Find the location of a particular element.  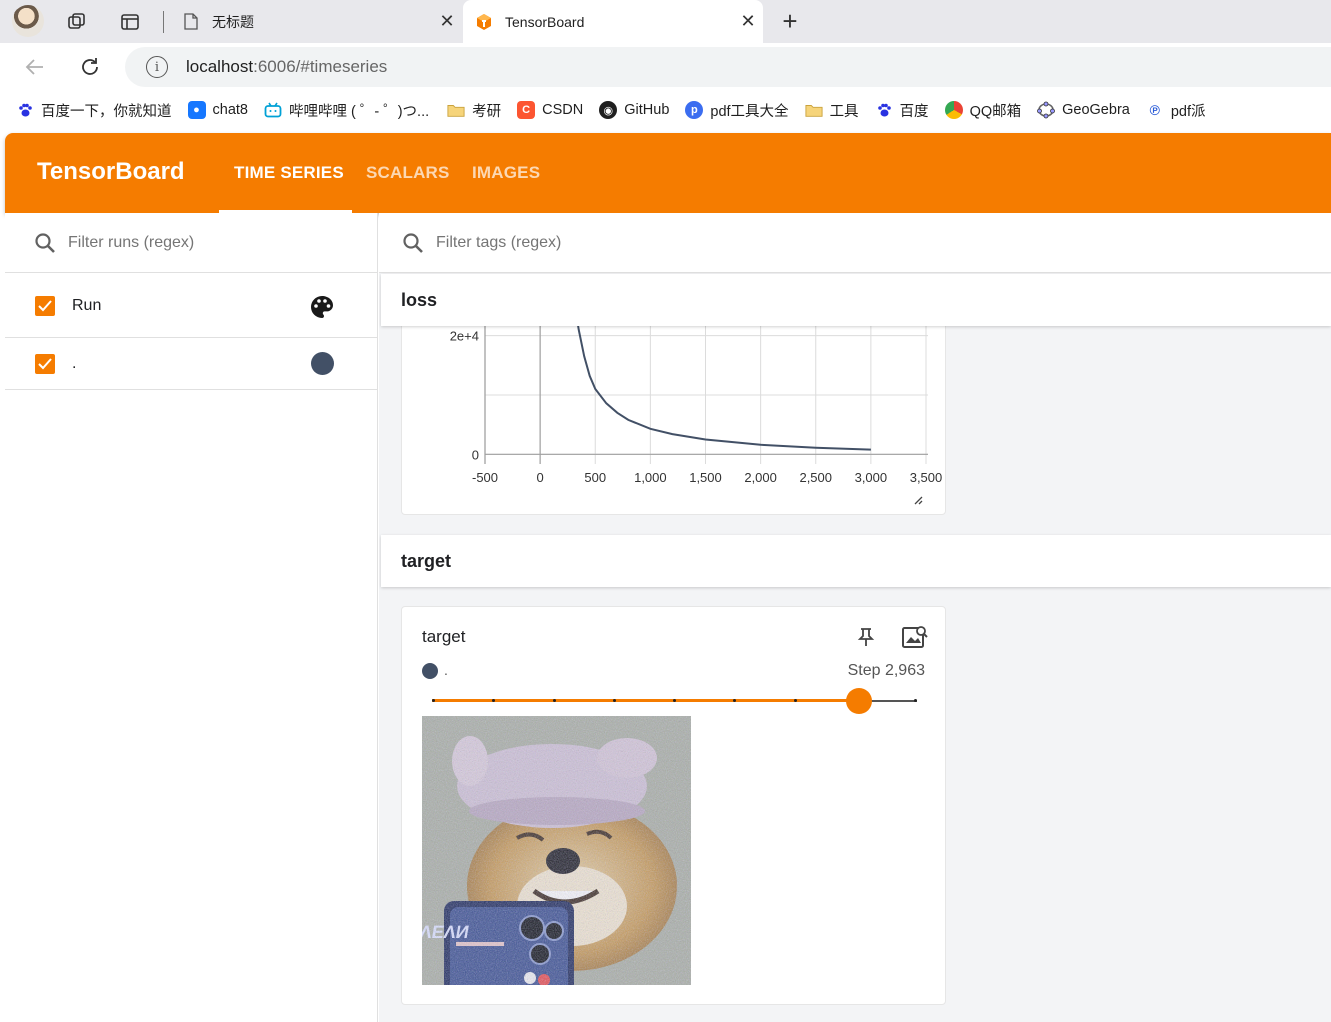

bookmark-csdn: C CSDN is located at coordinates (550, 110).